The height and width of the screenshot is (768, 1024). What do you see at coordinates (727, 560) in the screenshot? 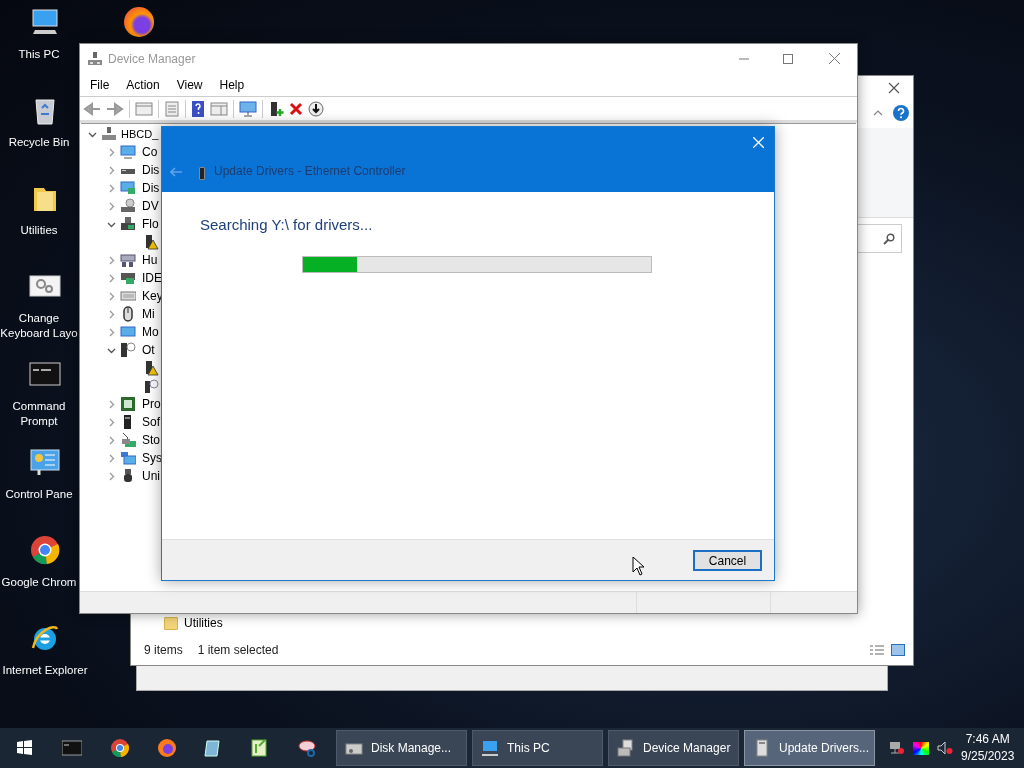
I see `cancel-button: Cancel` at bounding box center [727, 560].